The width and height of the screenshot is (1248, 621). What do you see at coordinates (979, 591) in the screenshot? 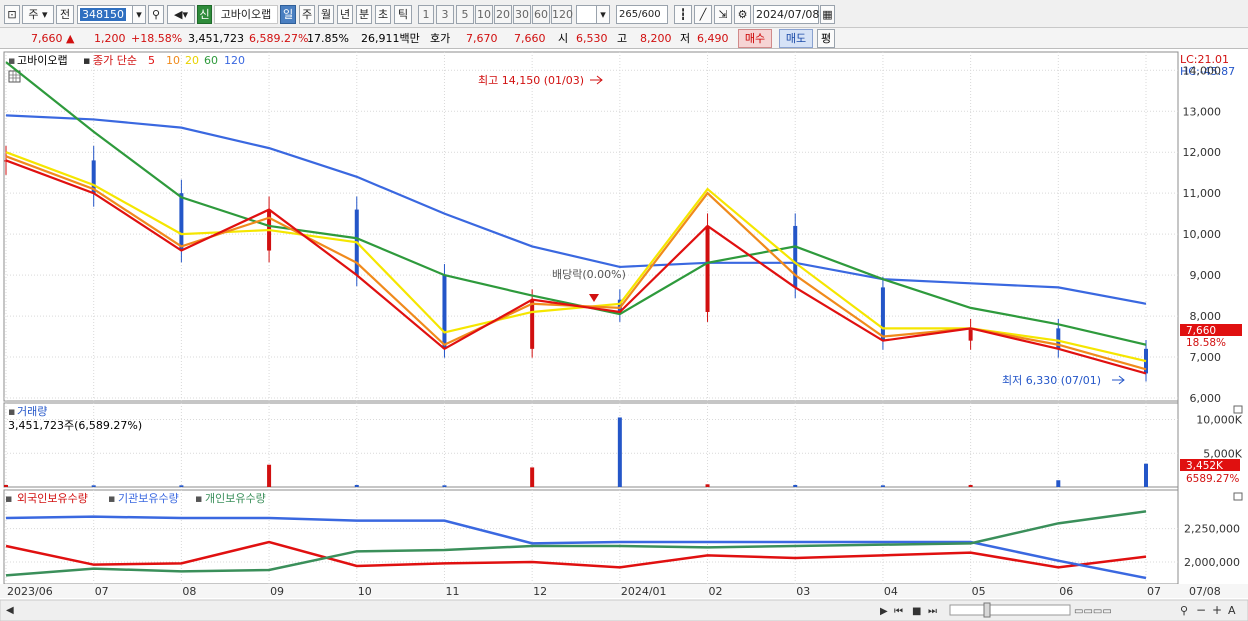
I see `x-tick-label: 05` at bounding box center [979, 591].